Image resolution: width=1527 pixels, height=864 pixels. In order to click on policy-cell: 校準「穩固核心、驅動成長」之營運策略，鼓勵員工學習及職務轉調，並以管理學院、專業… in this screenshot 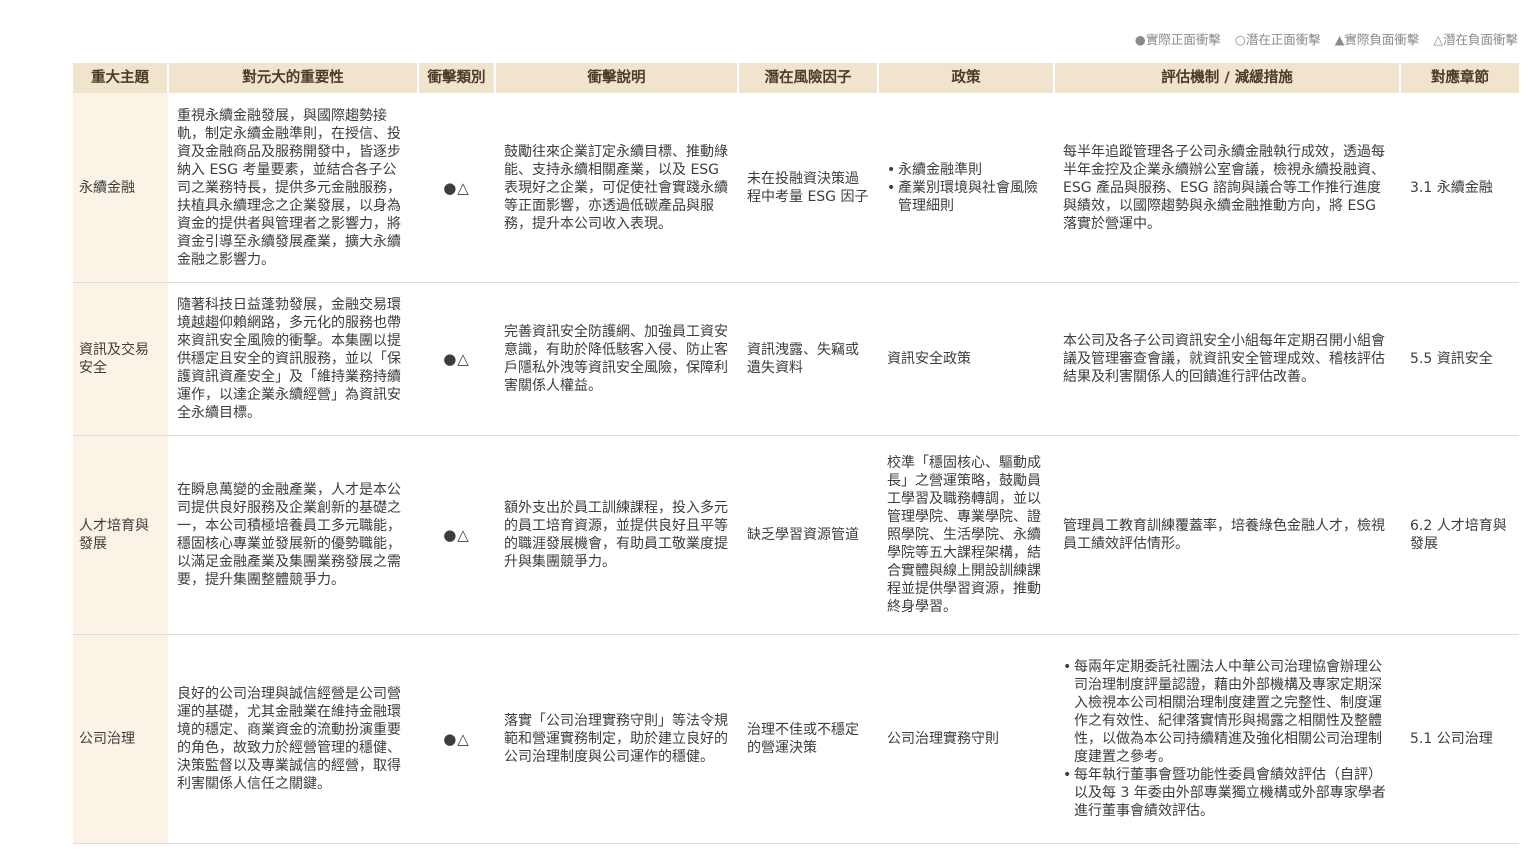, I will do `click(966, 535)`.